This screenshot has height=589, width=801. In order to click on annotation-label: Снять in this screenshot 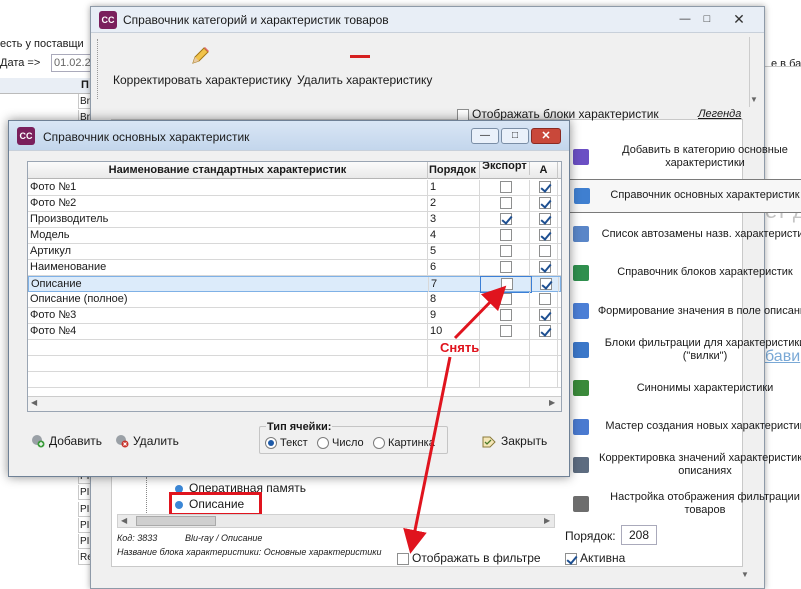, I will do `click(460, 347)`.